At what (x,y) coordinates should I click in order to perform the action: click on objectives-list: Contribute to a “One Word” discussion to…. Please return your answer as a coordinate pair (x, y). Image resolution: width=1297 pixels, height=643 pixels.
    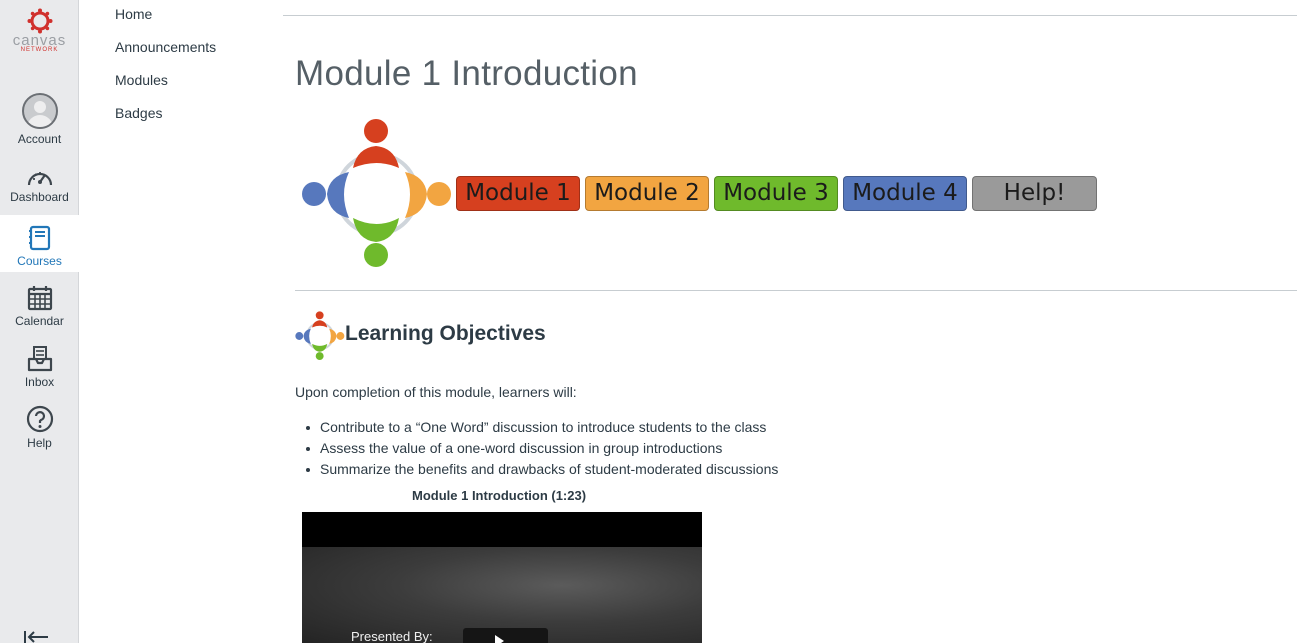
    Looking at the image, I should click on (536, 448).